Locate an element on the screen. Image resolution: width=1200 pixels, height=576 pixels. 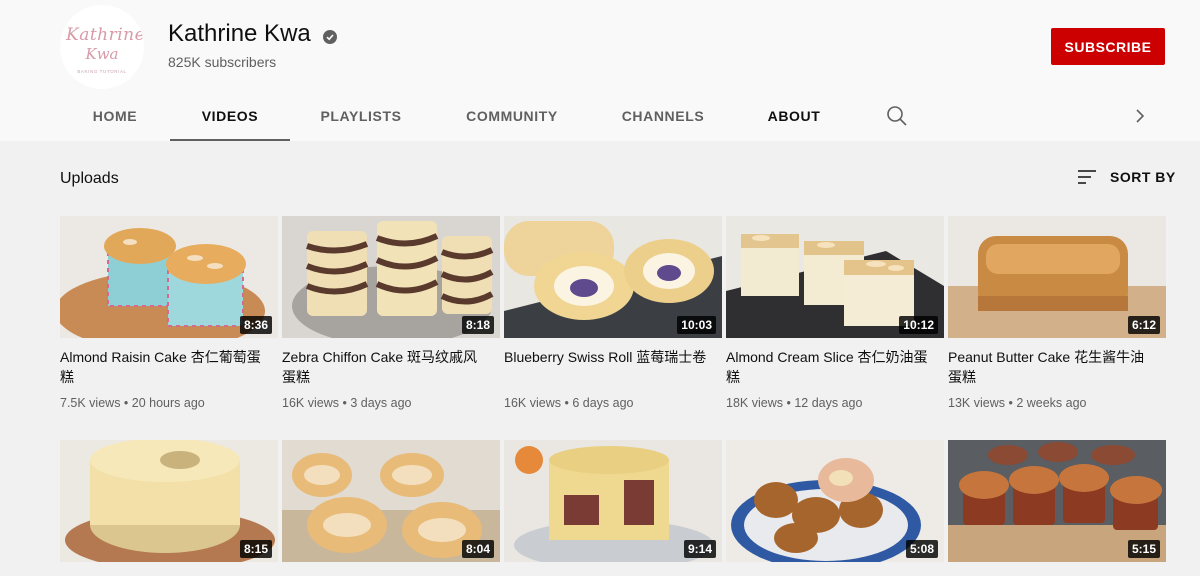
video-meta: 13K views • 2 weeks ago is located at coordinates (1017, 403).